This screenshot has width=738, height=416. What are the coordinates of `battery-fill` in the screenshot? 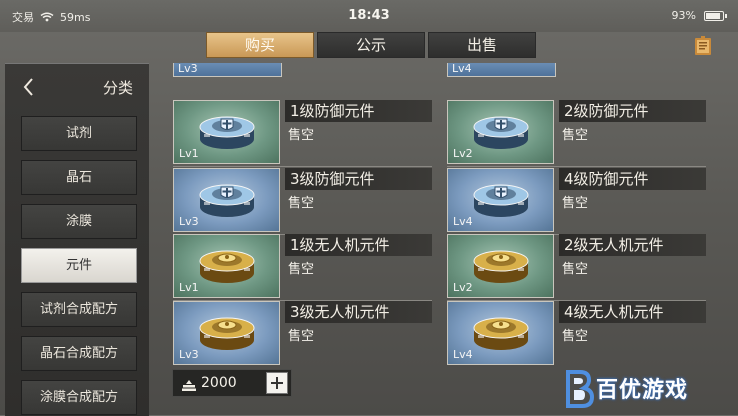 It's located at (713, 15).